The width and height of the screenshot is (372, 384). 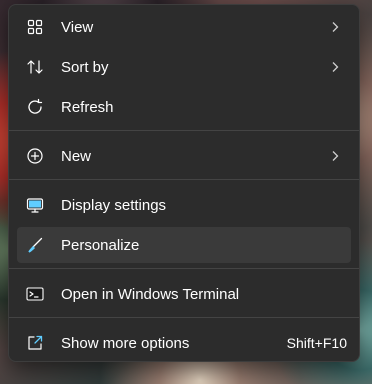 What do you see at coordinates (76, 156) in the screenshot?
I see `menu-item-label: New` at bounding box center [76, 156].